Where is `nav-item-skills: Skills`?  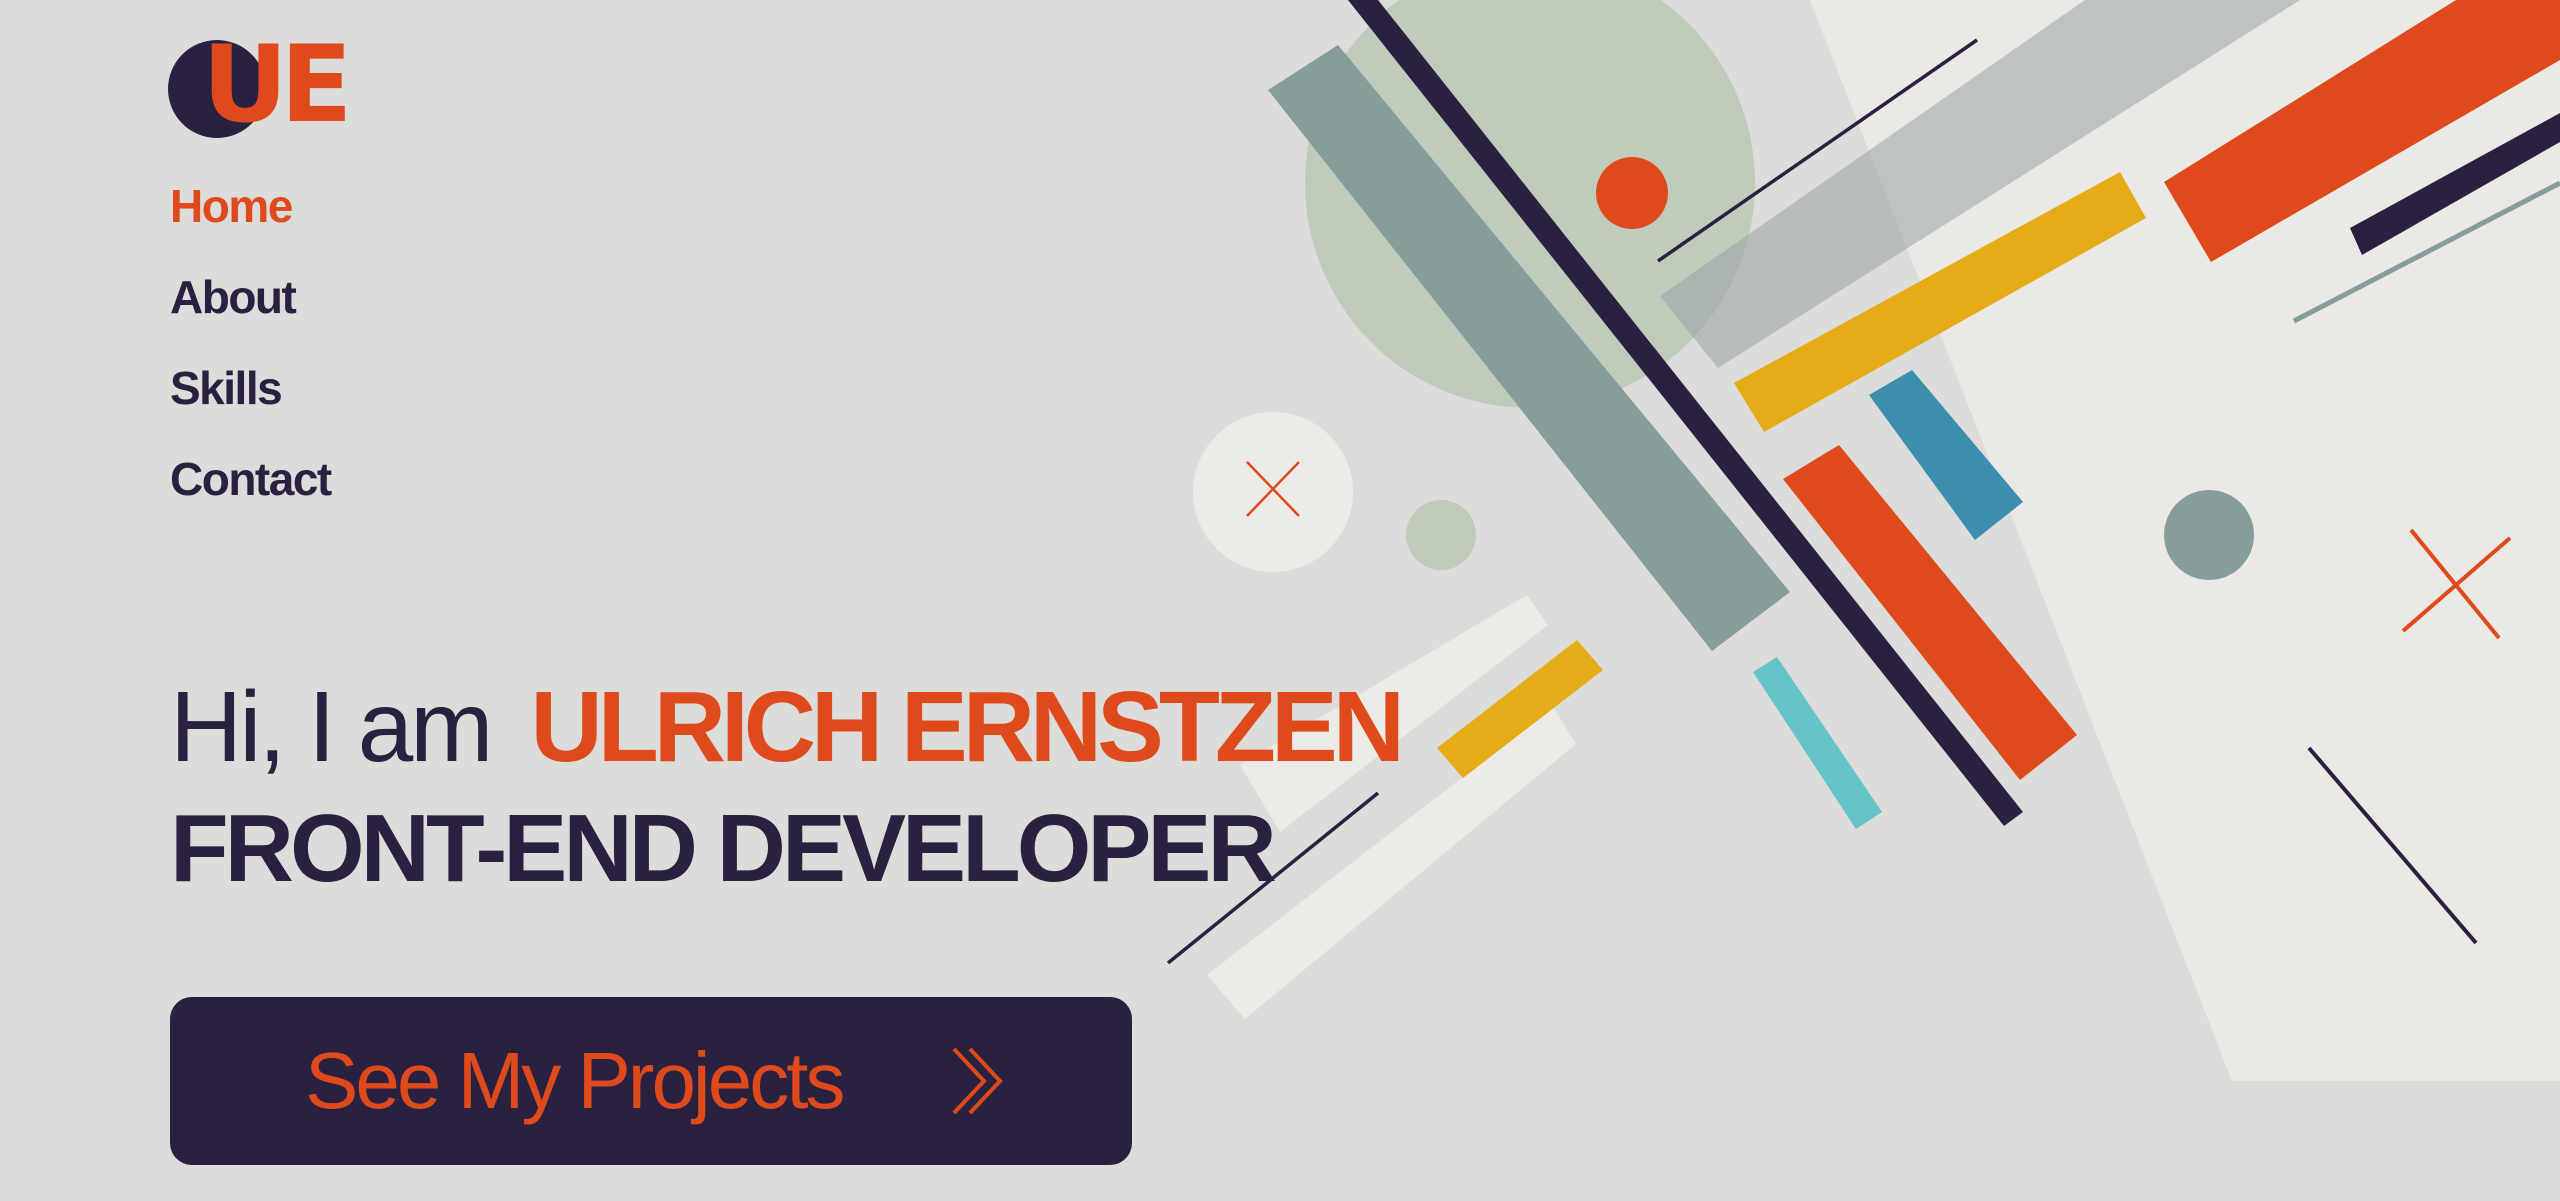 nav-item-skills: Skills is located at coordinates (250, 403).